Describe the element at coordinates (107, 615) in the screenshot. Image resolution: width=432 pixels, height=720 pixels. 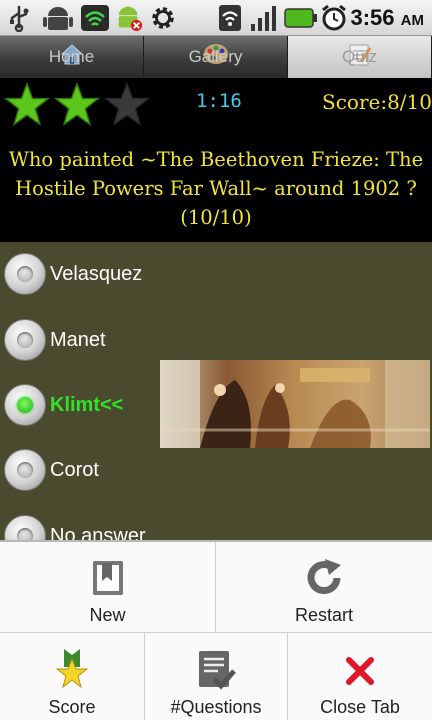
I see `new-label: New` at that location.